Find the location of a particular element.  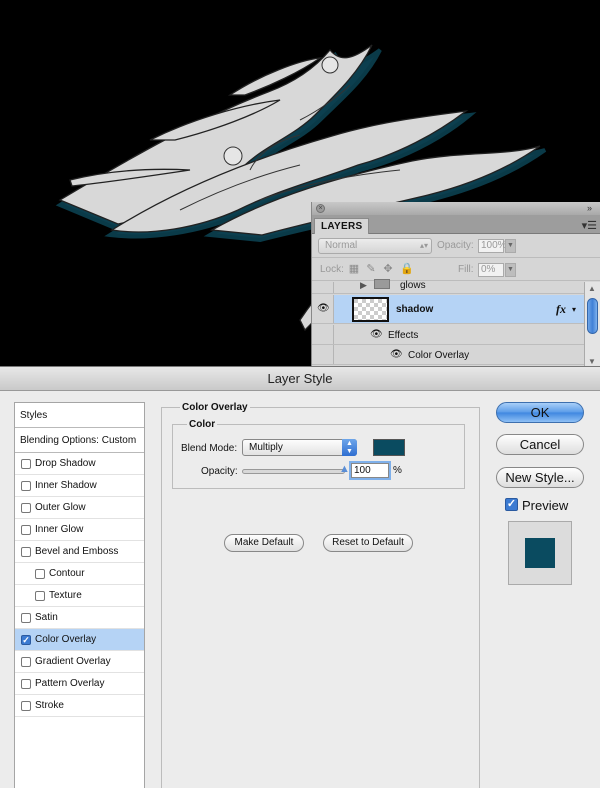

opacity-input: 100 is located at coordinates (370, 470).